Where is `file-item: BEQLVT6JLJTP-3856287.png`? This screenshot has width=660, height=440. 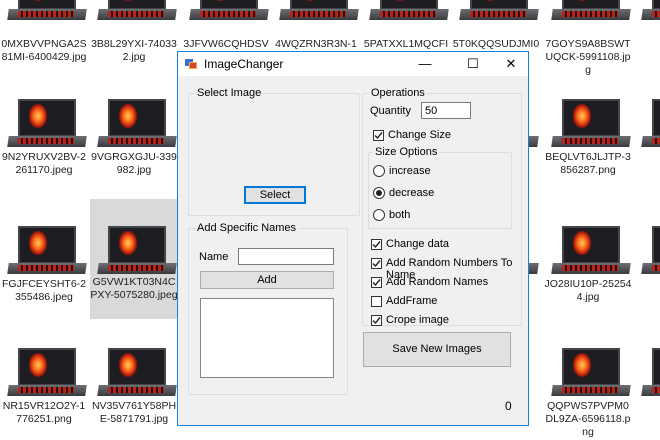
file-item: BEQLVT6JLJTP-3856287.png is located at coordinates (588, 145).